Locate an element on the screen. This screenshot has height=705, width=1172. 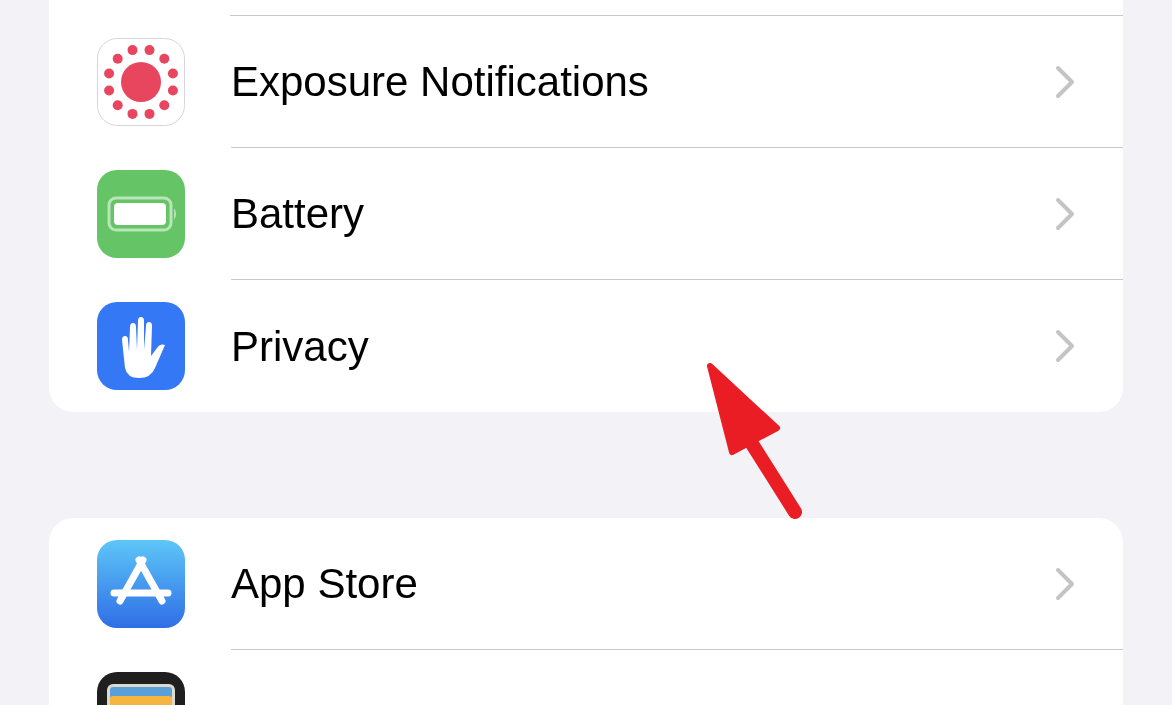
hand-icon is located at coordinates (141, 346).